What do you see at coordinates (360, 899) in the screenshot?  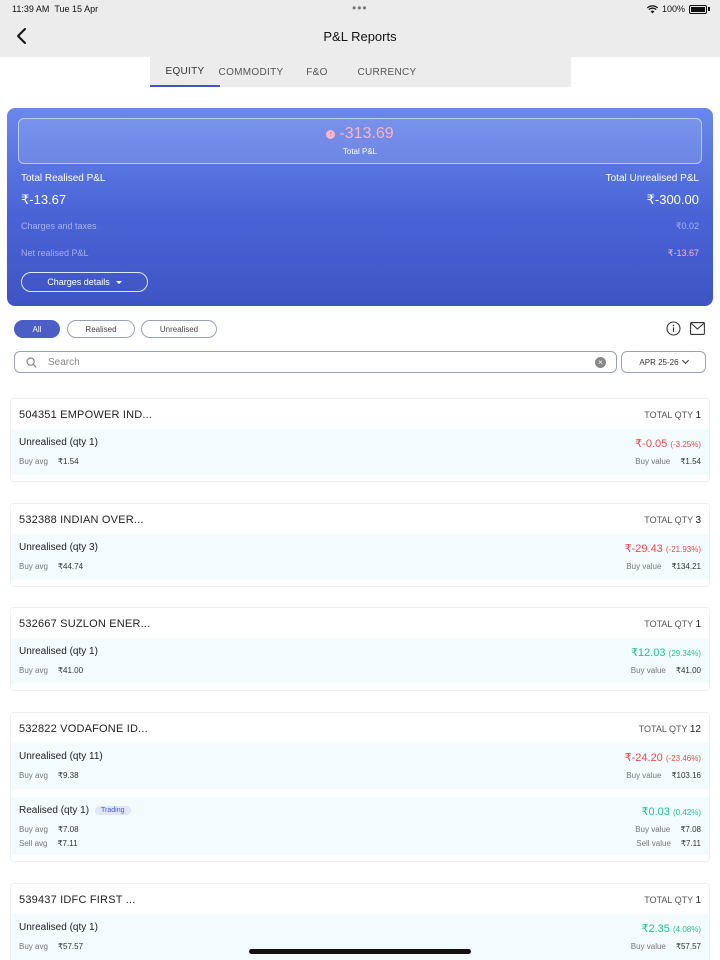 I see `holding-header: 539437 IDFC FIRST ... TOTAL QTY 1` at bounding box center [360, 899].